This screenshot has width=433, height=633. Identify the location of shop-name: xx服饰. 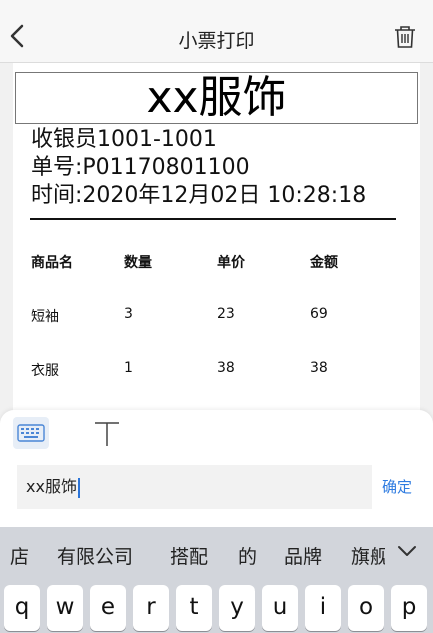
(216, 97).